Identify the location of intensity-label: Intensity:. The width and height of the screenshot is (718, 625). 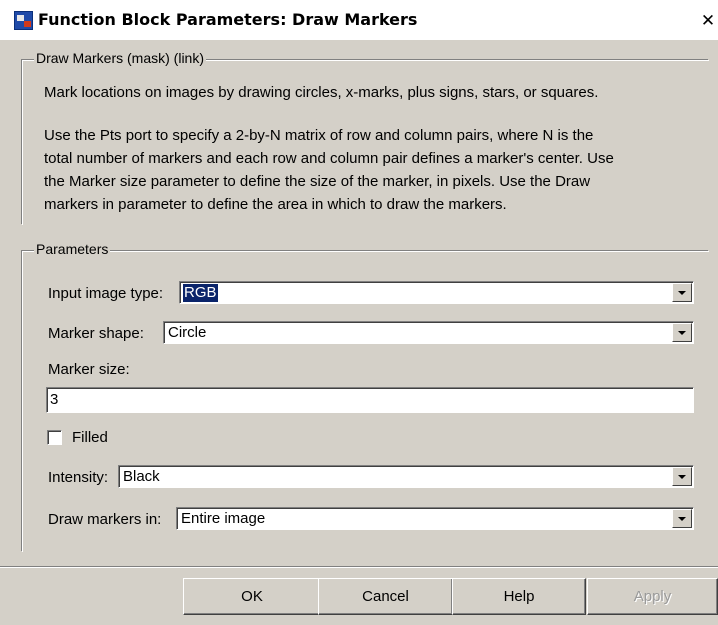
(78, 477).